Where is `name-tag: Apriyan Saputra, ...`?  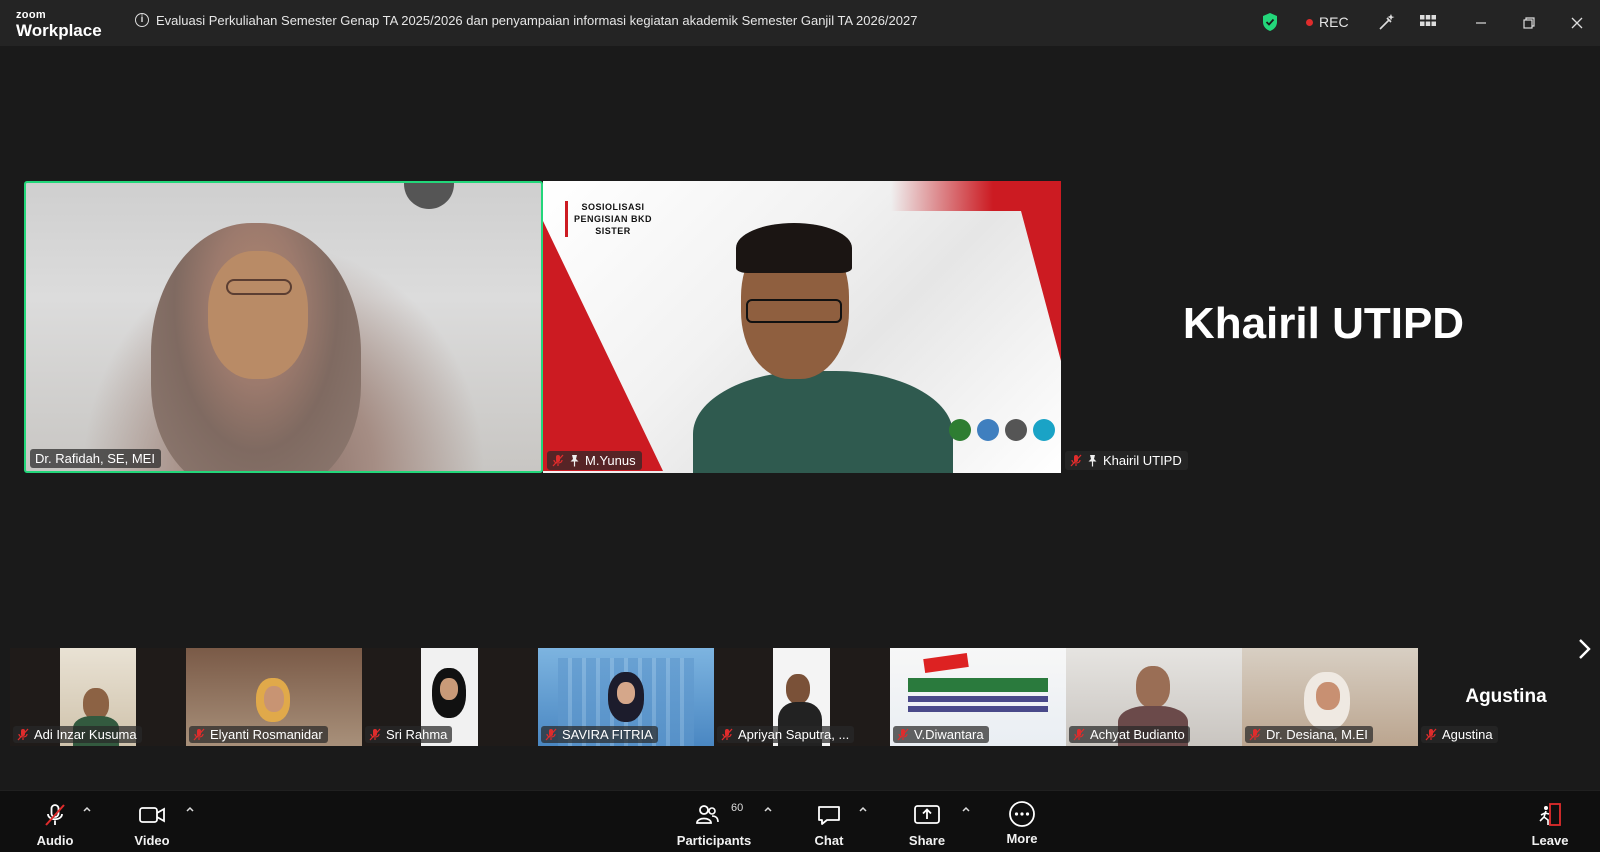 name-tag: Apriyan Saputra, ... is located at coordinates (786, 734).